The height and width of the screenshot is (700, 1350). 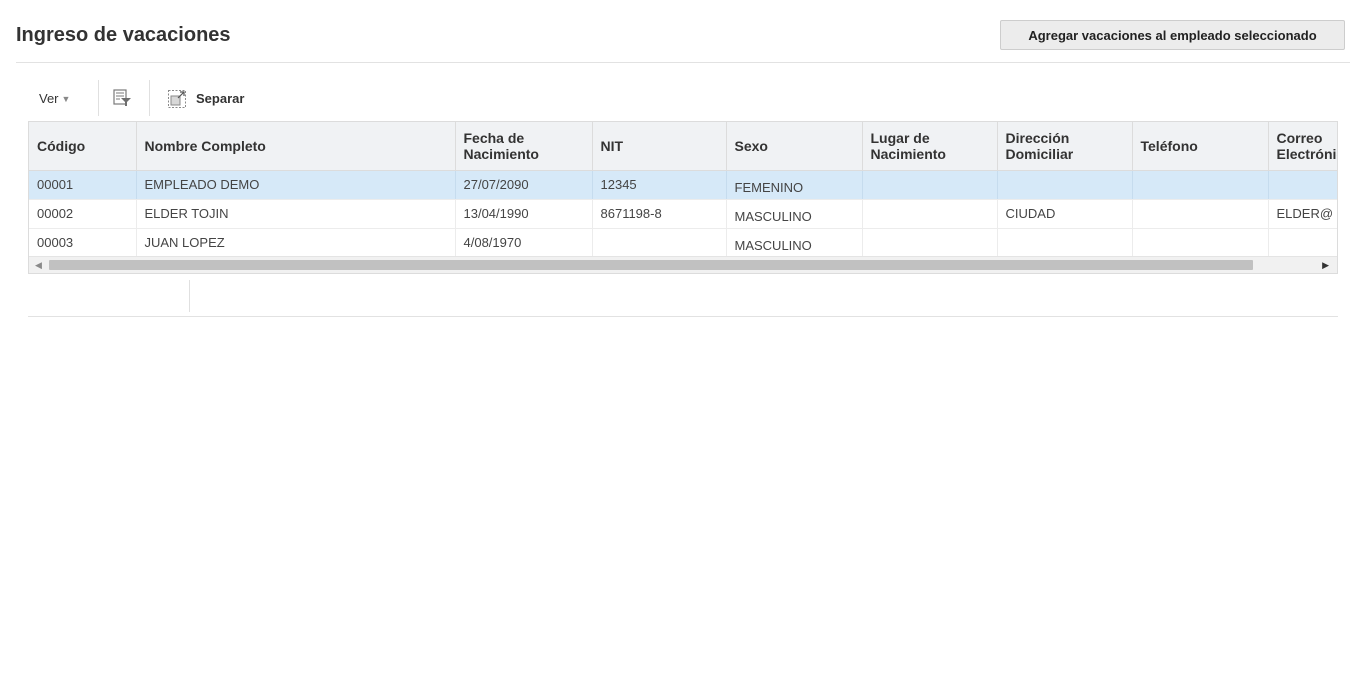 What do you see at coordinates (83, 146) in the screenshot?
I see `column-header-codigo: Código` at bounding box center [83, 146].